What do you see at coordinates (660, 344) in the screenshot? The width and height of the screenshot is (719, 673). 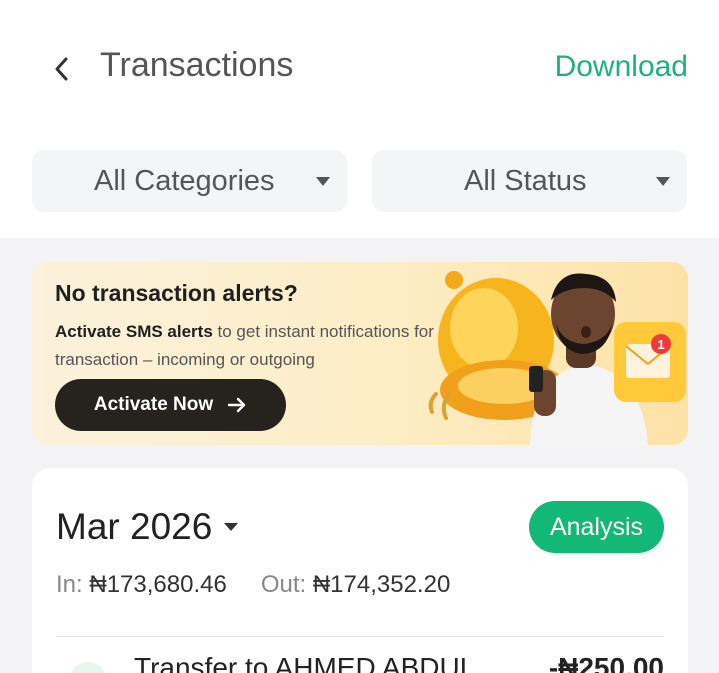 I see `notification-count: 1` at bounding box center [660, 344].